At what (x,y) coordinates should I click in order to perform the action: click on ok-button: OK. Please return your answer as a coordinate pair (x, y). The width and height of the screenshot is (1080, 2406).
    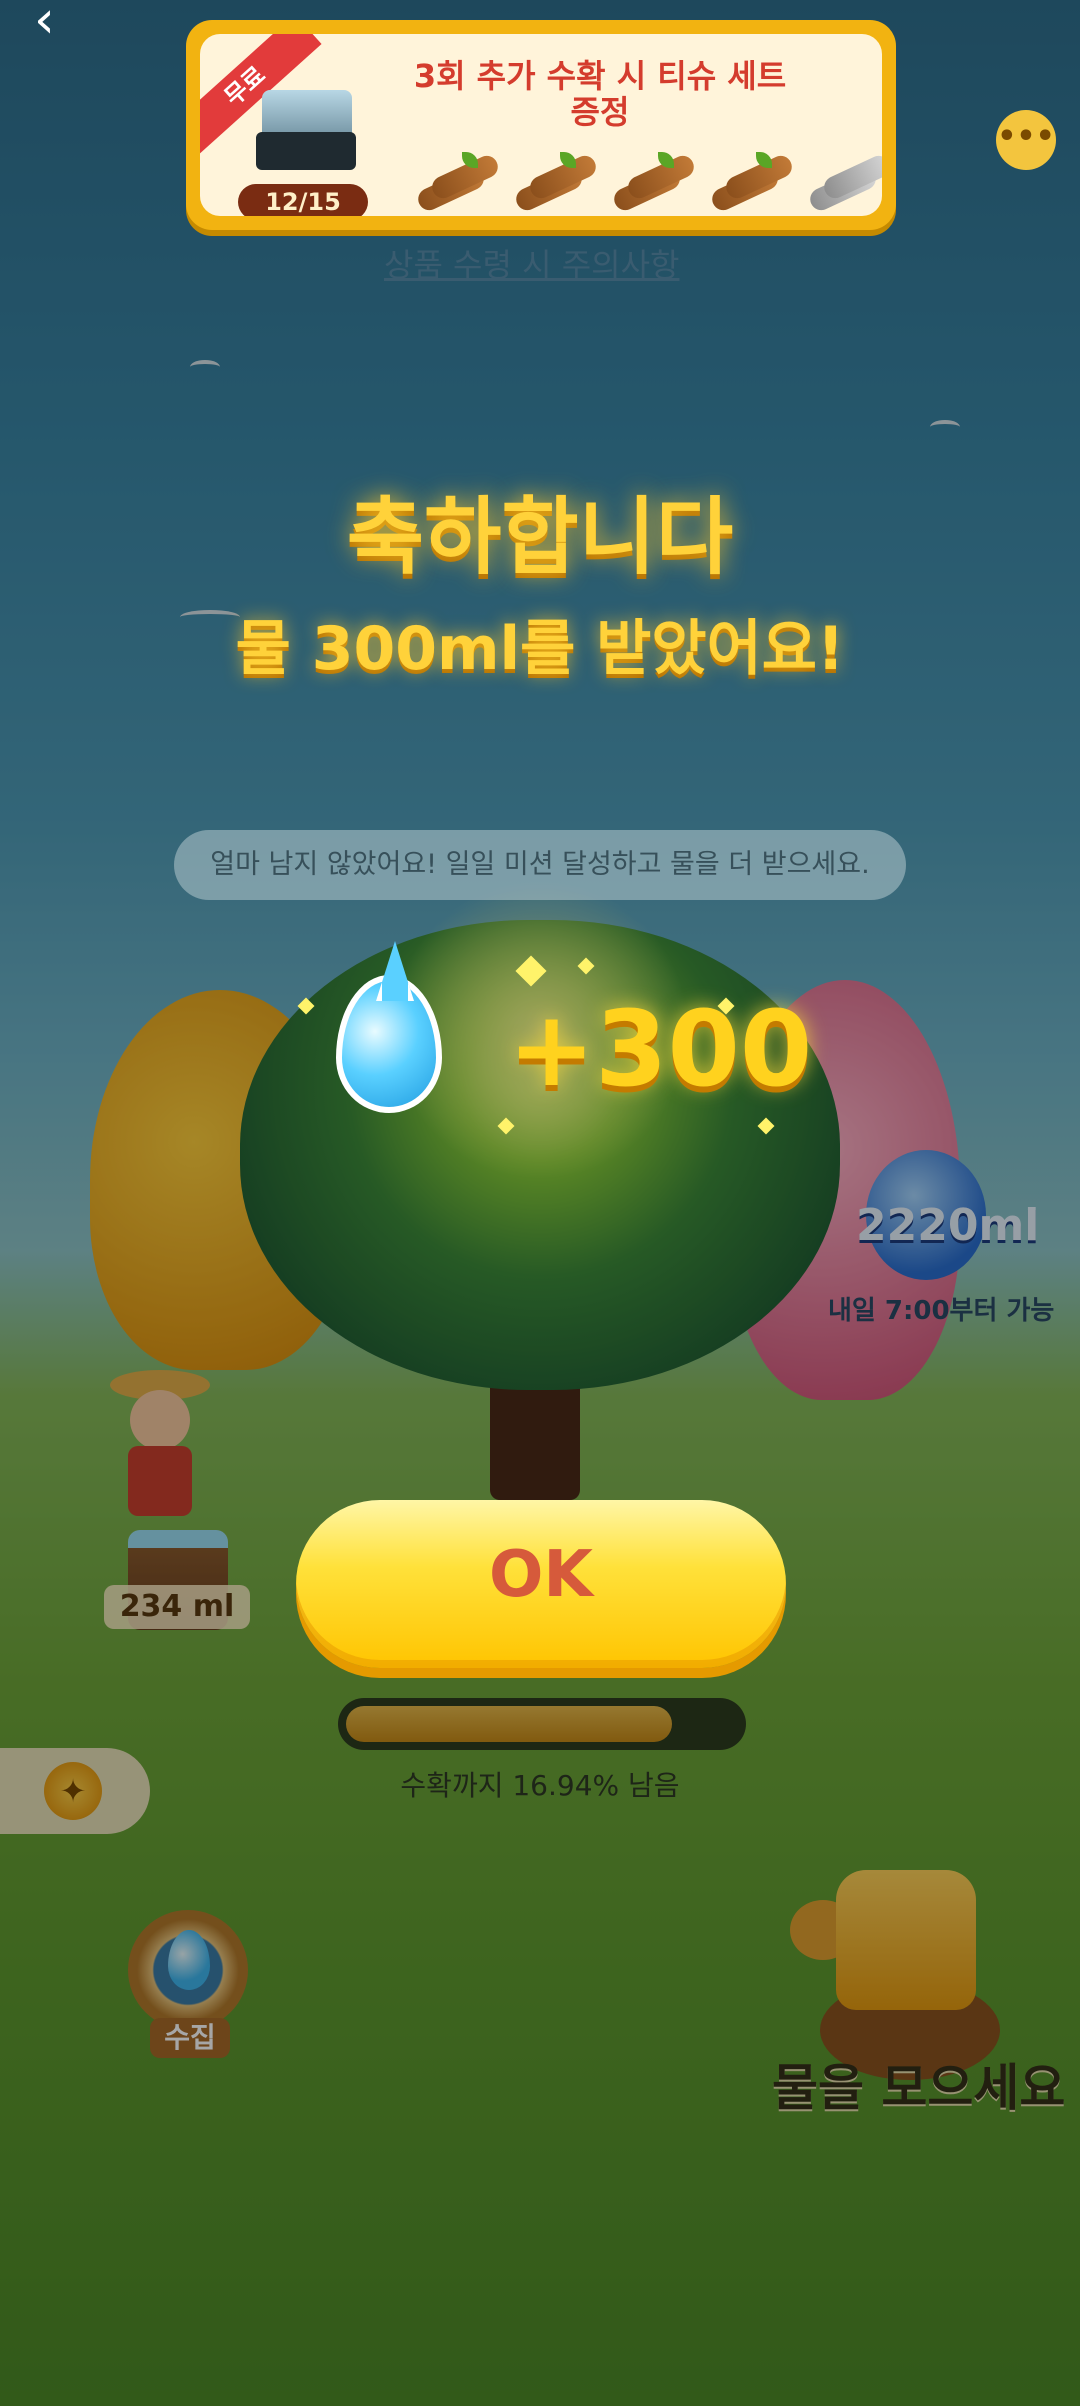
    Looking at the image, I should click on (541, 1584).